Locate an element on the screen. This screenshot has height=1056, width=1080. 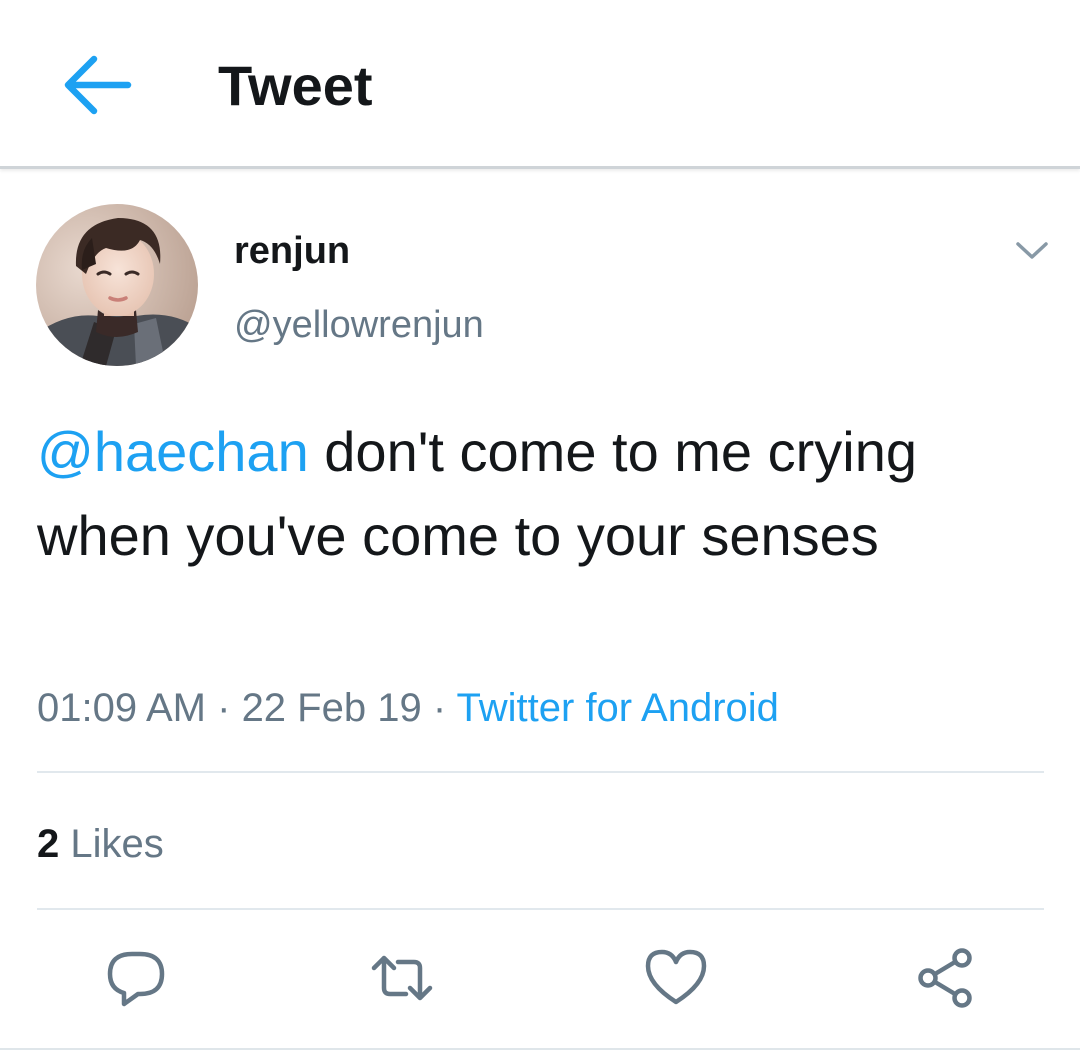
reply-button is located at coordinates (136, 978).